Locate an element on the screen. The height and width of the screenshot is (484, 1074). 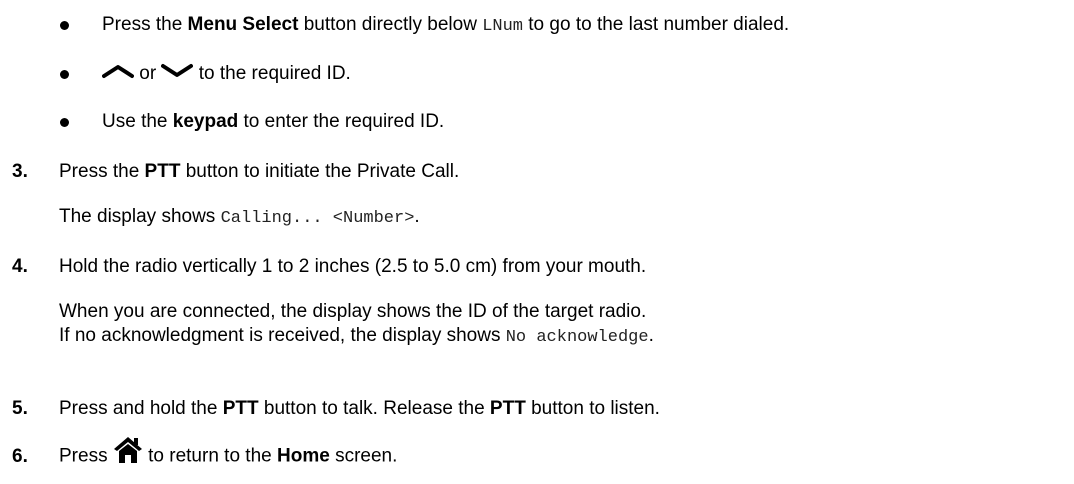
bullet-item-navigate: or to the required ID. is located at coordinates (226, 74).